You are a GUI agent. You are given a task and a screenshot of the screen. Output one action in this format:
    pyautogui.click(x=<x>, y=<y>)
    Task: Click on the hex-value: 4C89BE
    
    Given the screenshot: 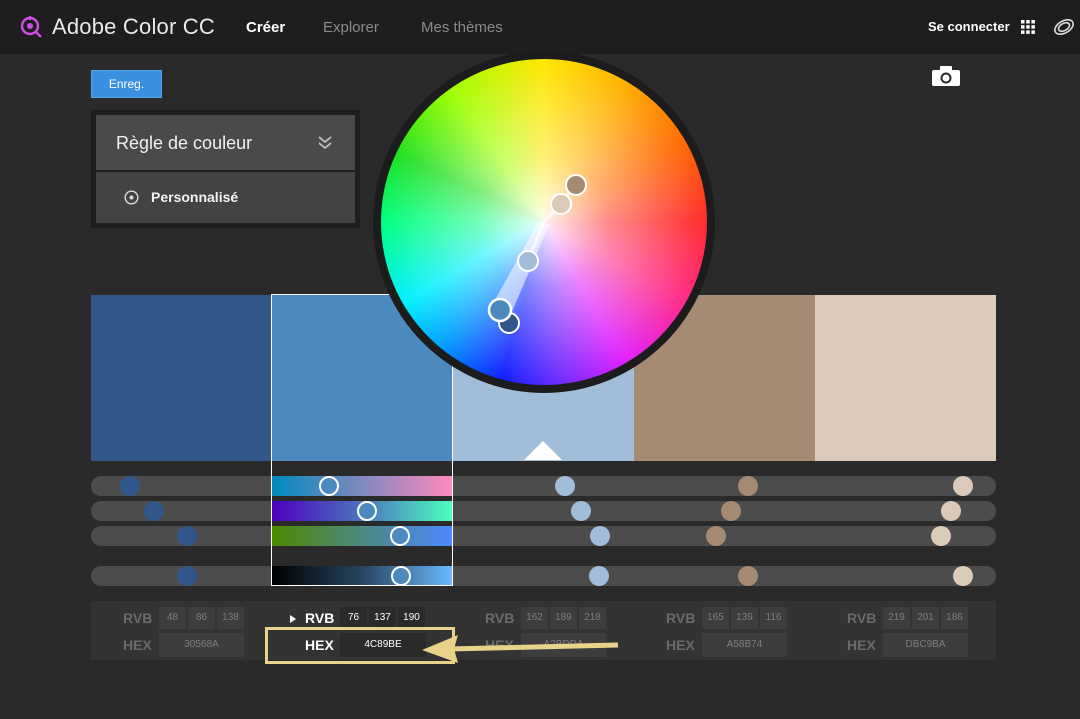 What is the action you would take?
    pyautogui.click(x=383, y=645)
    